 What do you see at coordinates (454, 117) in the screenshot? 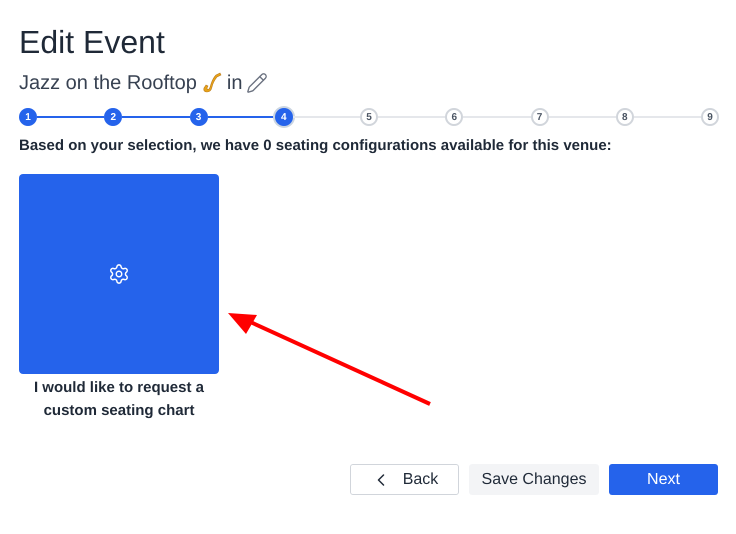
I see `step-indicator: 6` at bounding box center [454, 117].